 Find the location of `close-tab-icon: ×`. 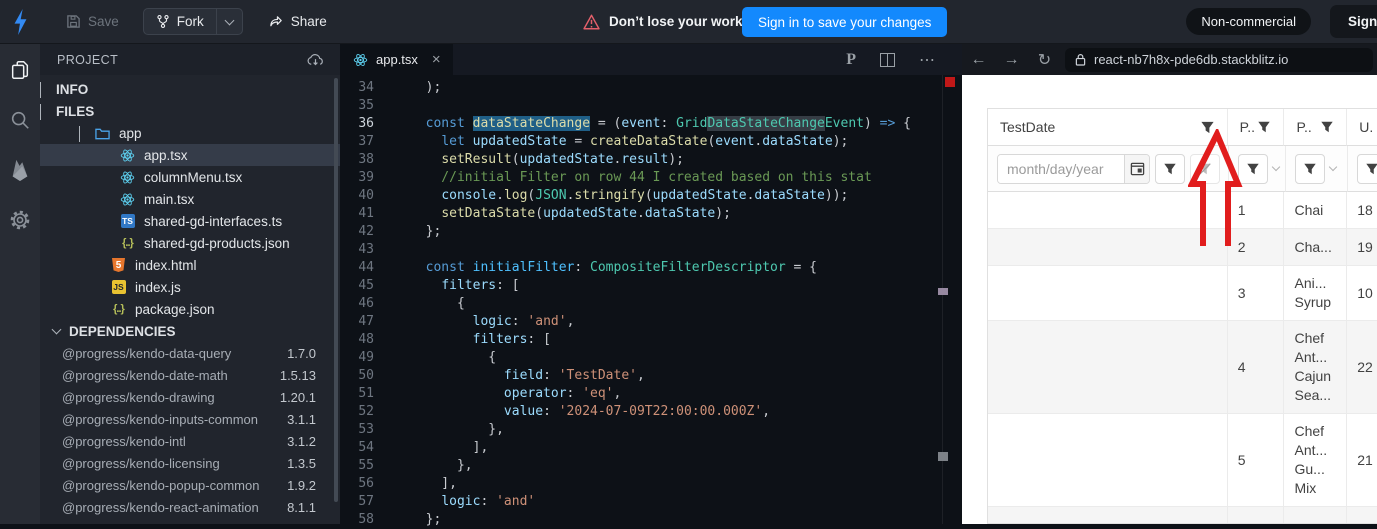

close-tab-icon: × is located at coordinates (436, 59).